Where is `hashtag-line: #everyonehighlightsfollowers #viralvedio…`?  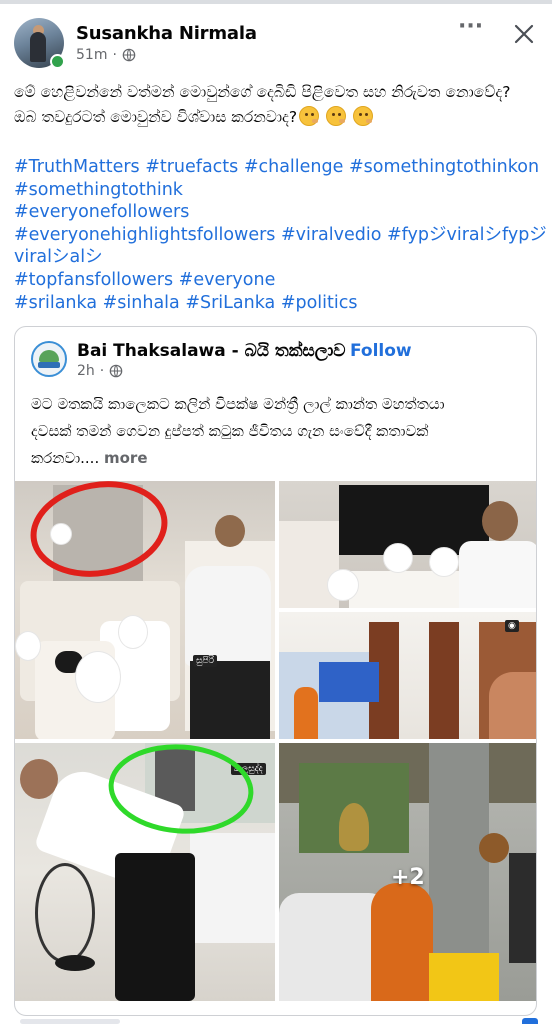 hashtag-line: #everyonehighlightsfollowers #viralvedio… is located at coordinates (280, 235).